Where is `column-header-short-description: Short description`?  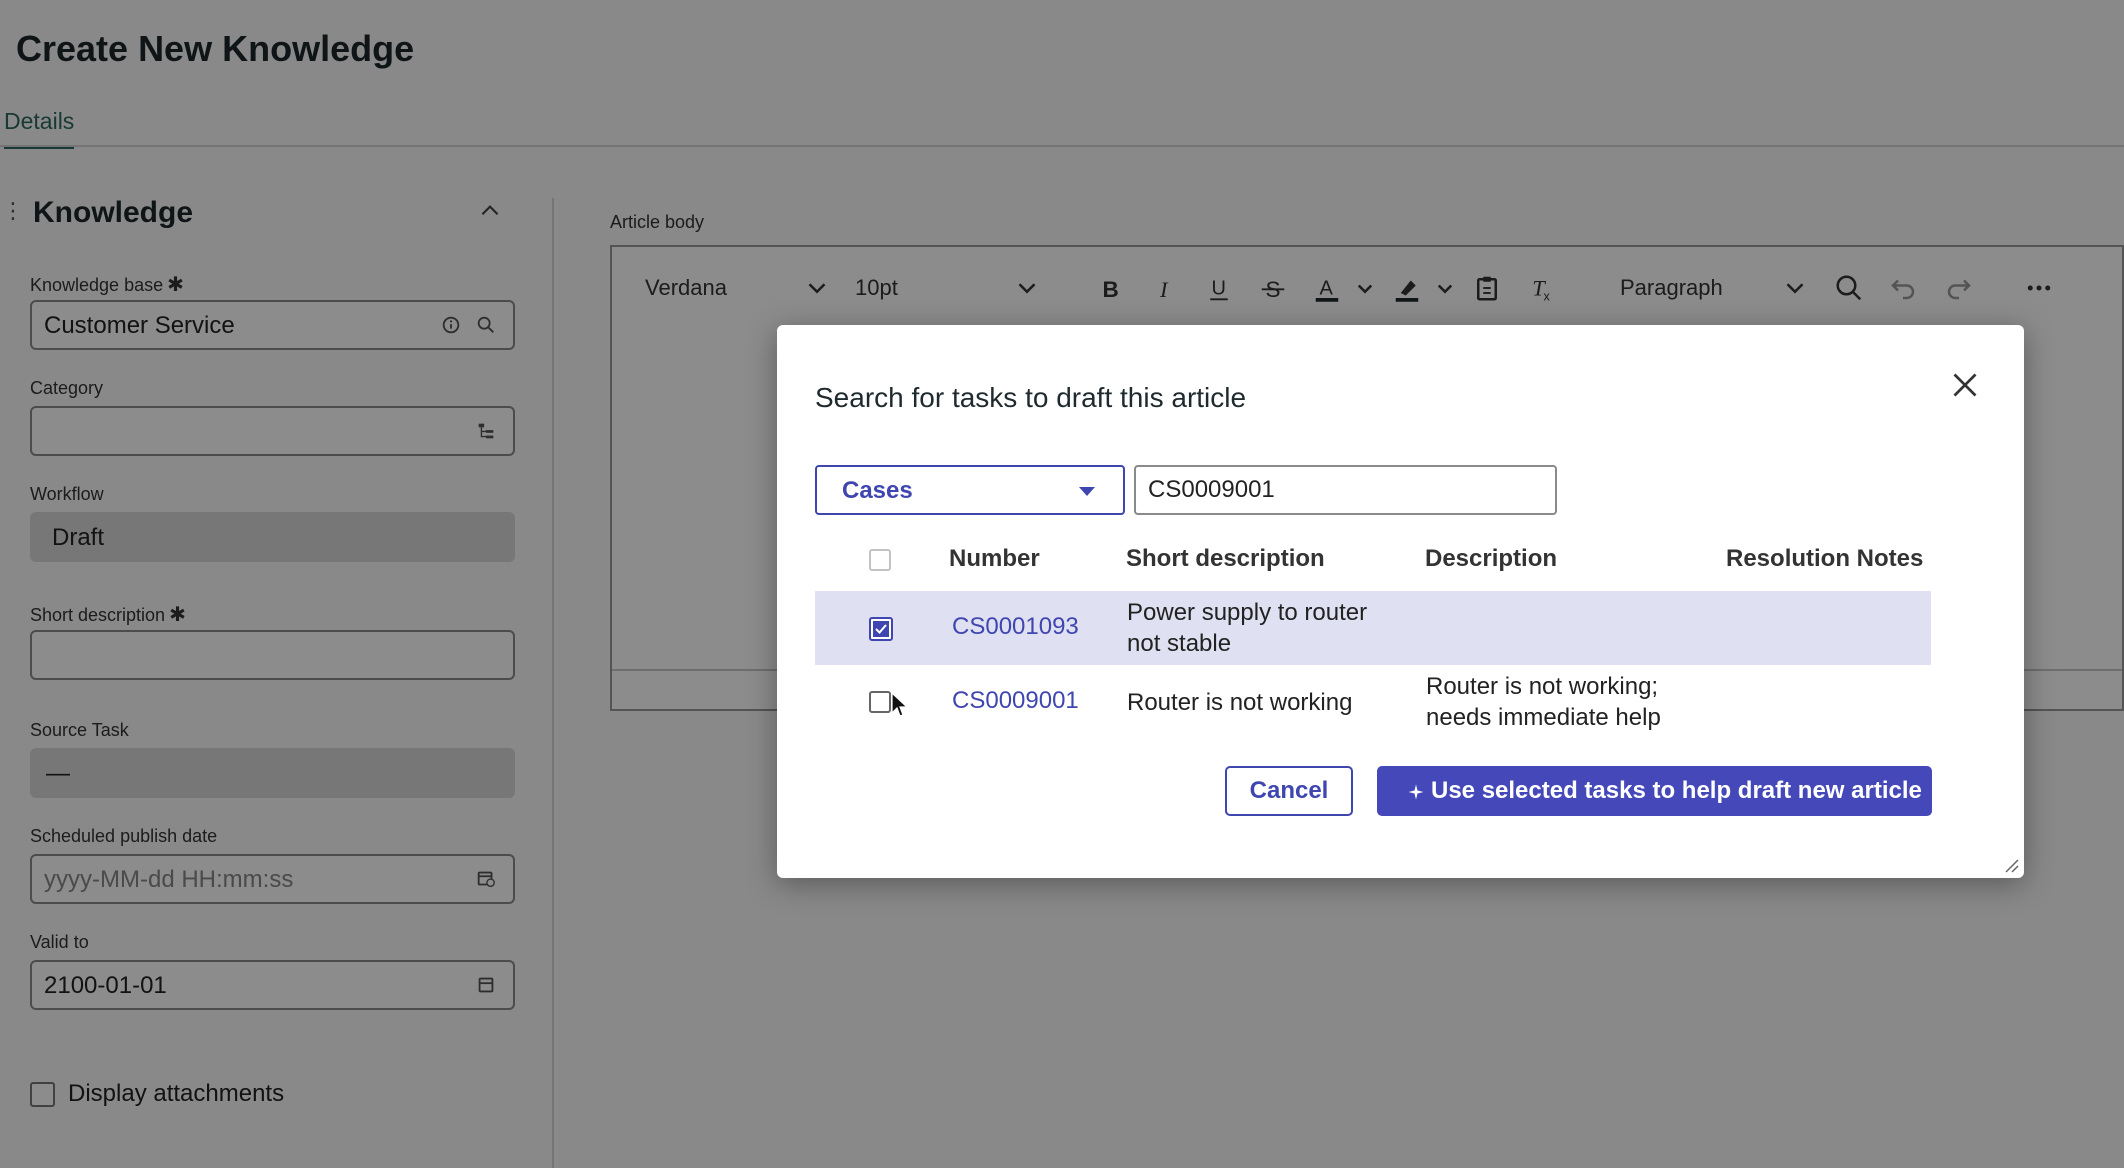 column-header-short-description: Short description is located at coordinates (1225, 559).